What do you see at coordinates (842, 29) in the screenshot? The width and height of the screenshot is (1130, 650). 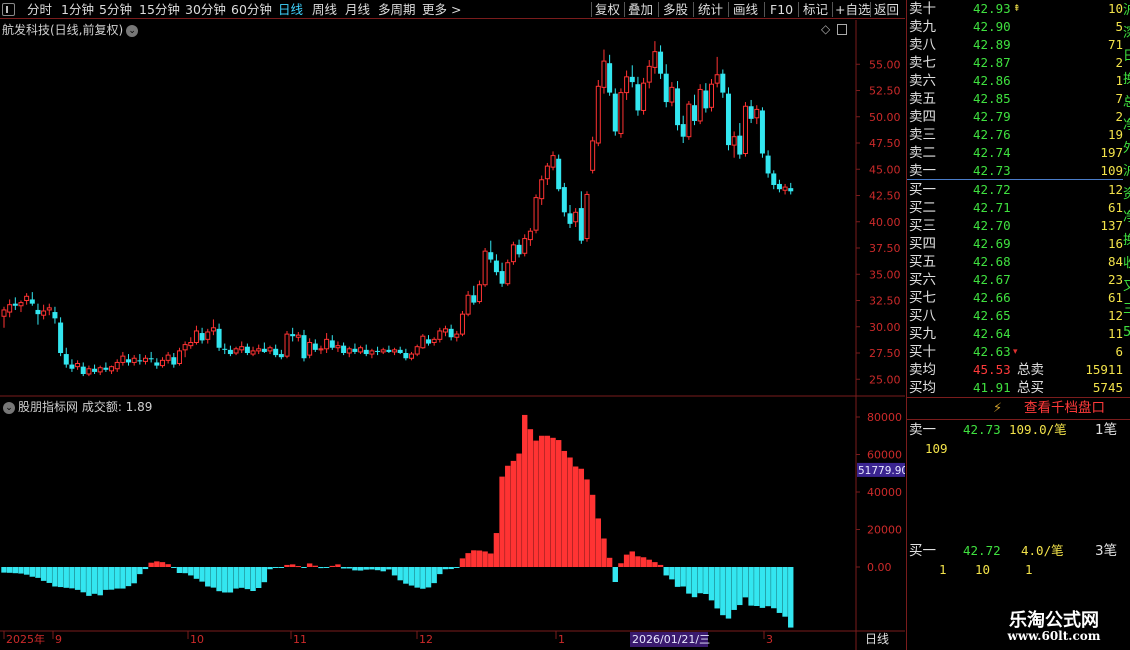 I see `window-toggle-icon` at bounding box center [842, 29].